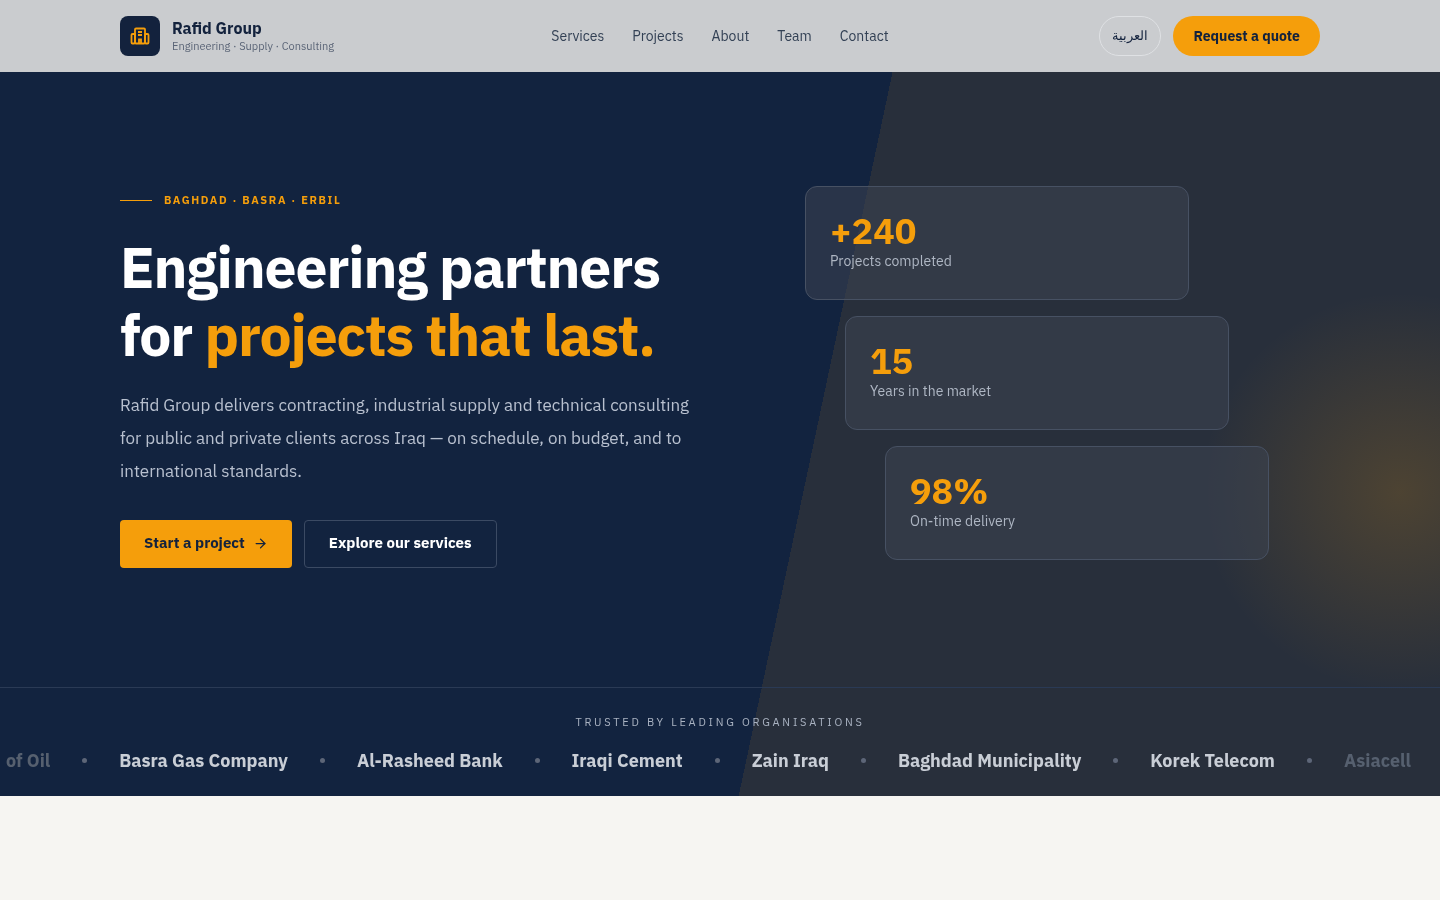 This screenshot has width=1440, height=900. Describe the element at coordinates (963, 521) in the screenshot. I see `stat-label: On-time delivery` at that location.